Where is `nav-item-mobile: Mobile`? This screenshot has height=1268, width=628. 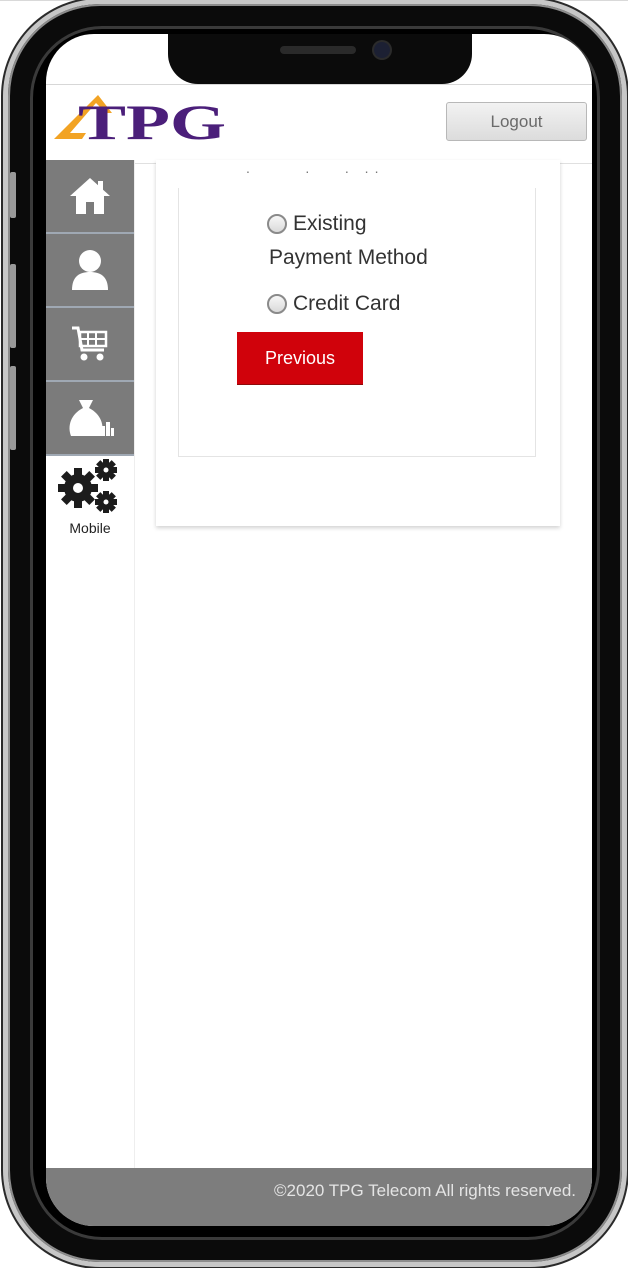 nav-item-mobile: Mobile is located at coordinates (90, 501).